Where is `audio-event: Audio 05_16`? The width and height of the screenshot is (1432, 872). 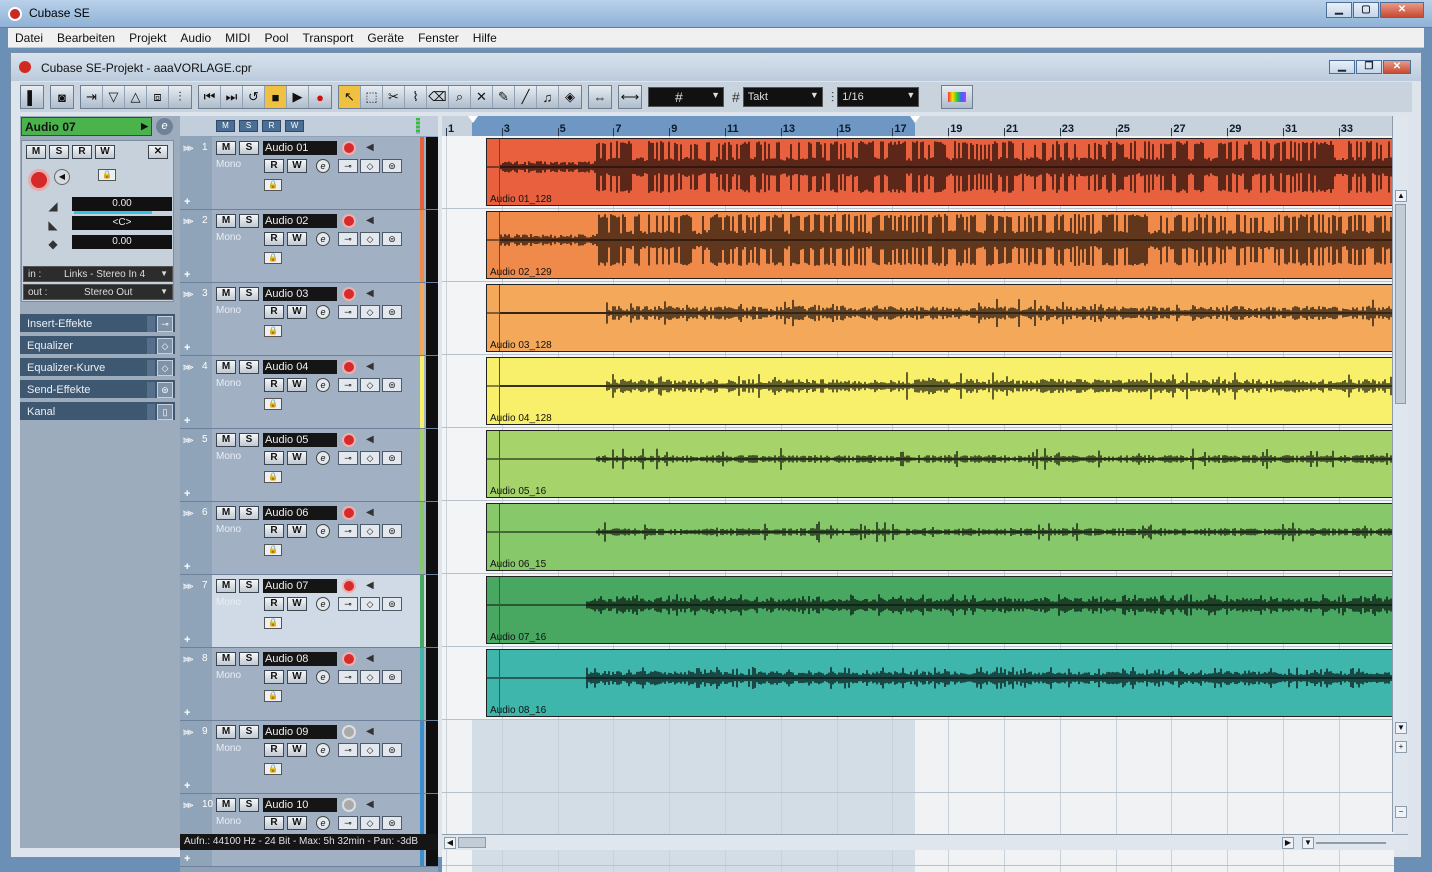 audio-event: Audio 05_16 is located at coordinates (940, 464).